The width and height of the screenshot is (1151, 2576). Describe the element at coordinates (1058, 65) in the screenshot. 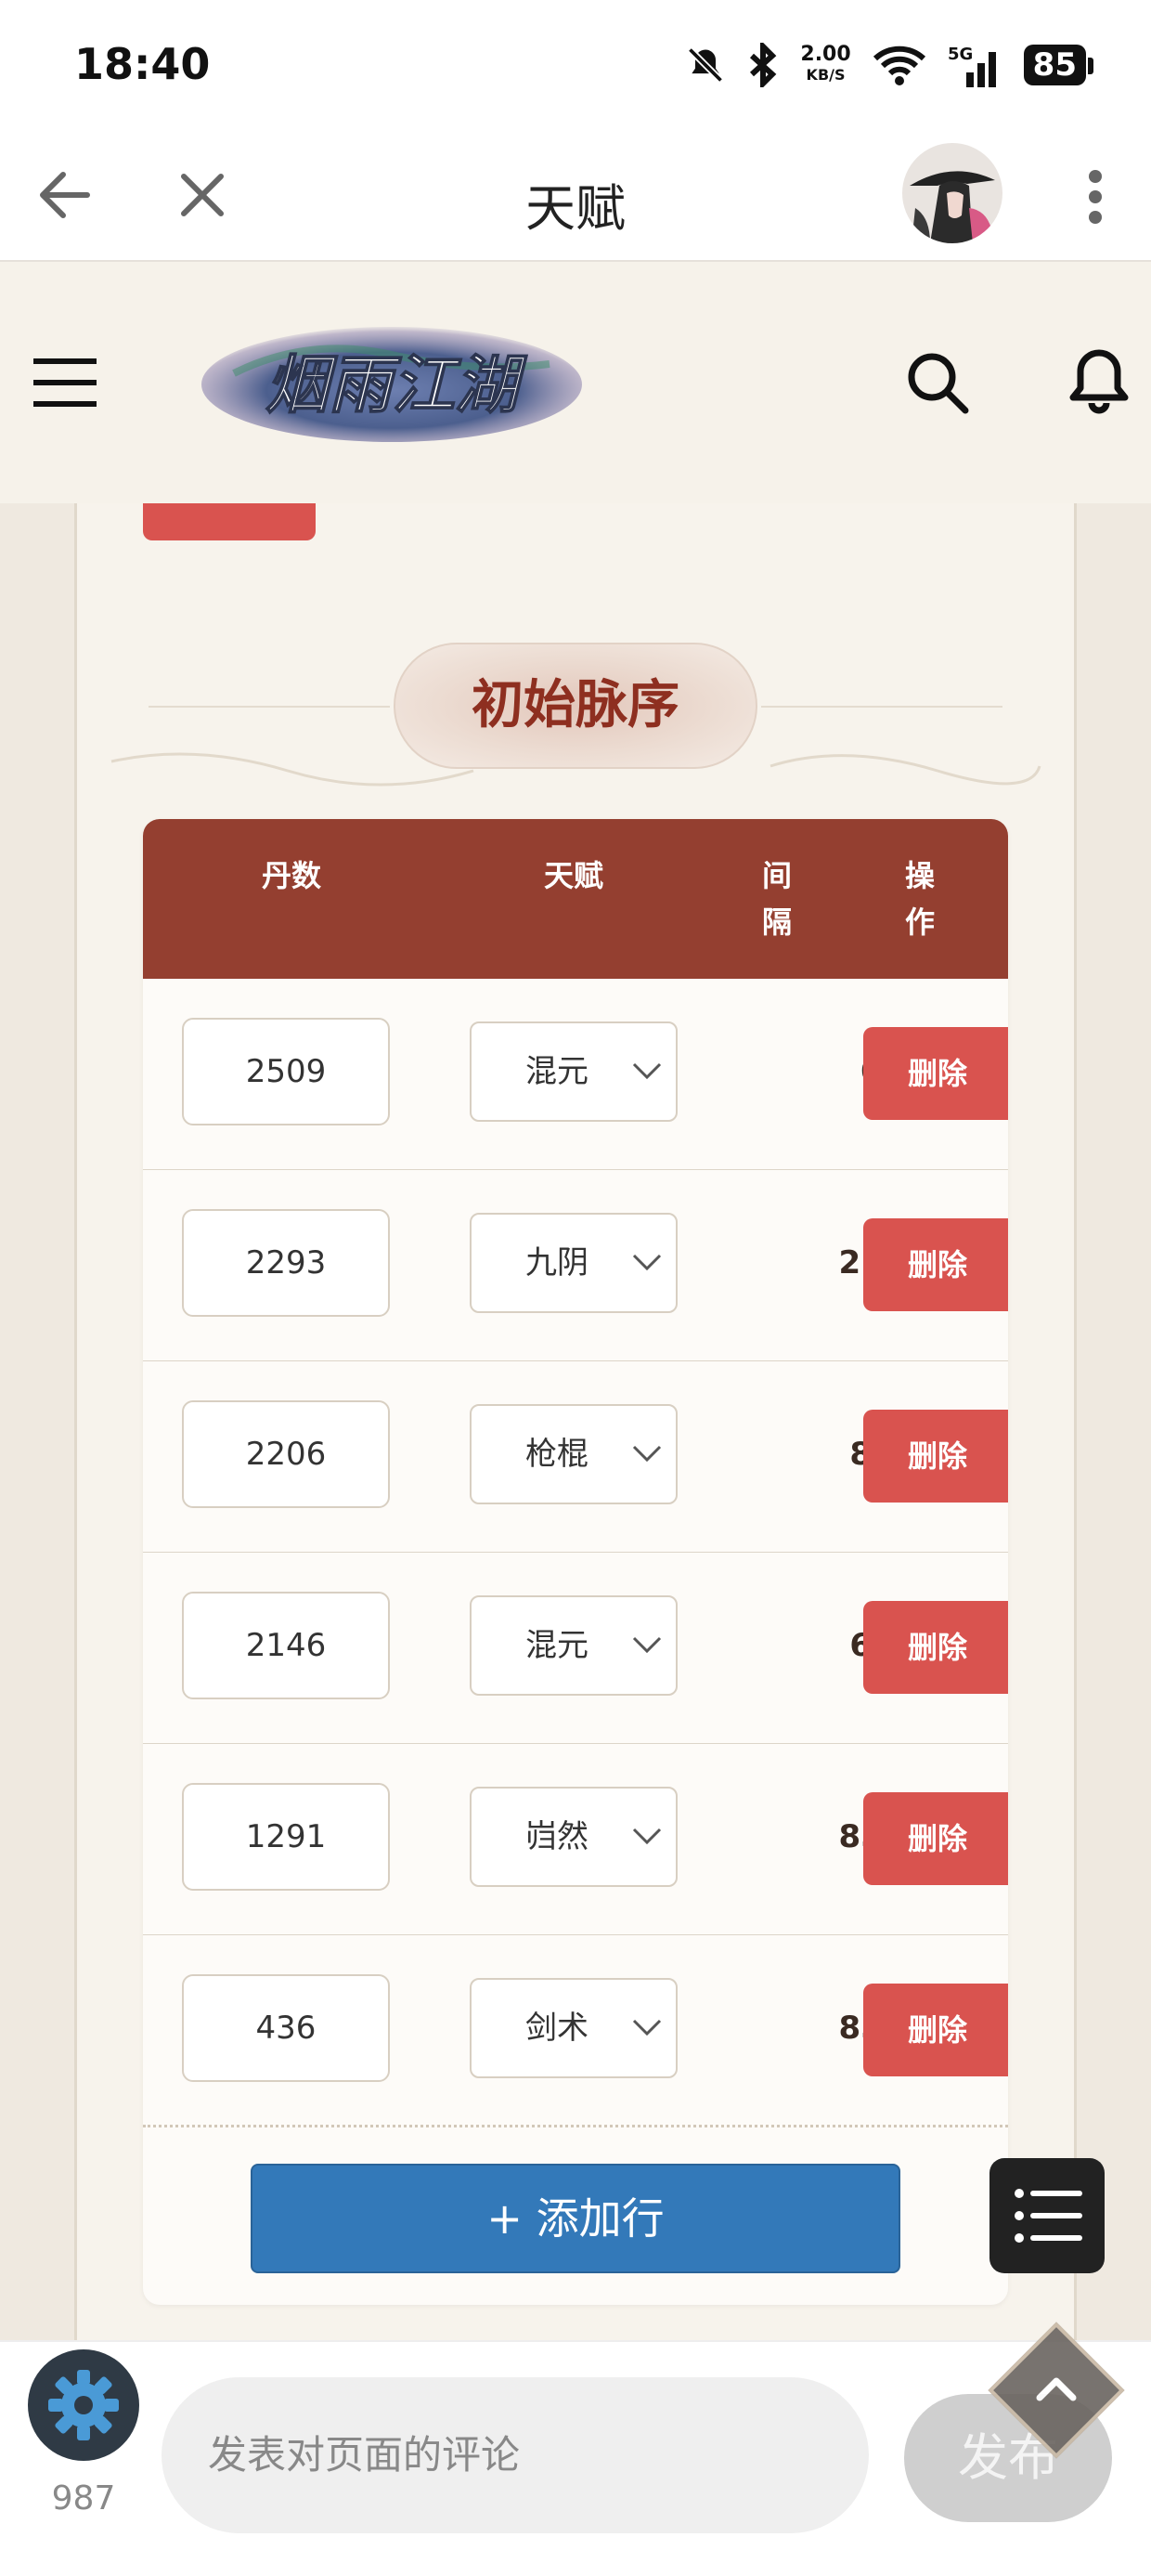

I see `battery-icon: 85` at that location.